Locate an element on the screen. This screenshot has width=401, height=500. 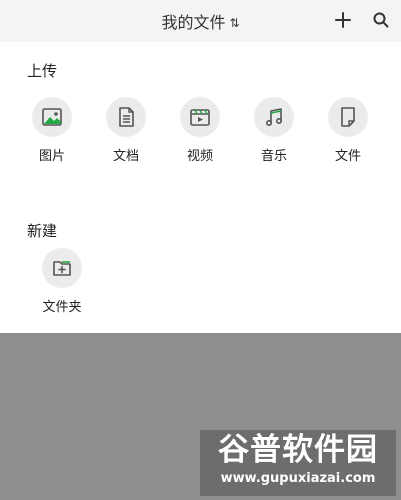
search-icon is located at coordinates (381, 20).